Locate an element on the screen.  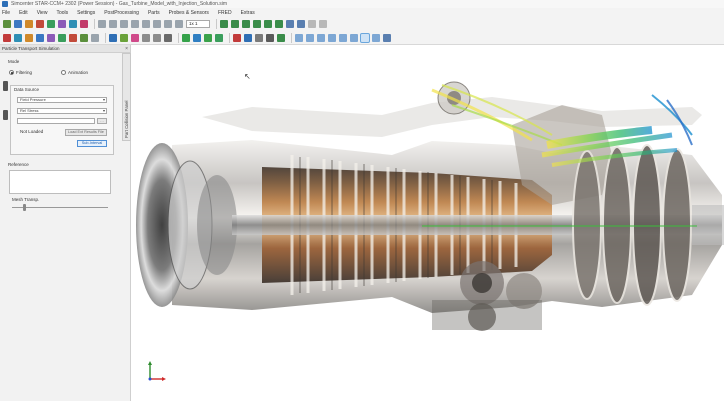
zoom-box-icon is located at coordinates (135, 24).